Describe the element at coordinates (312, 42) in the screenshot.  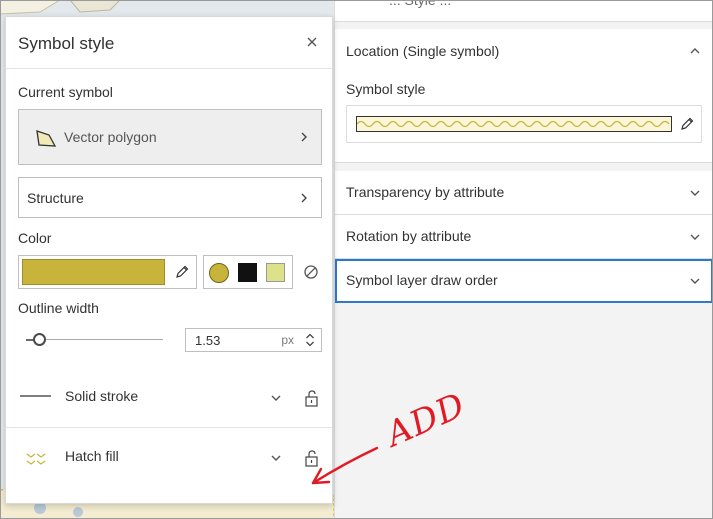
I see `close-icon` at that location.